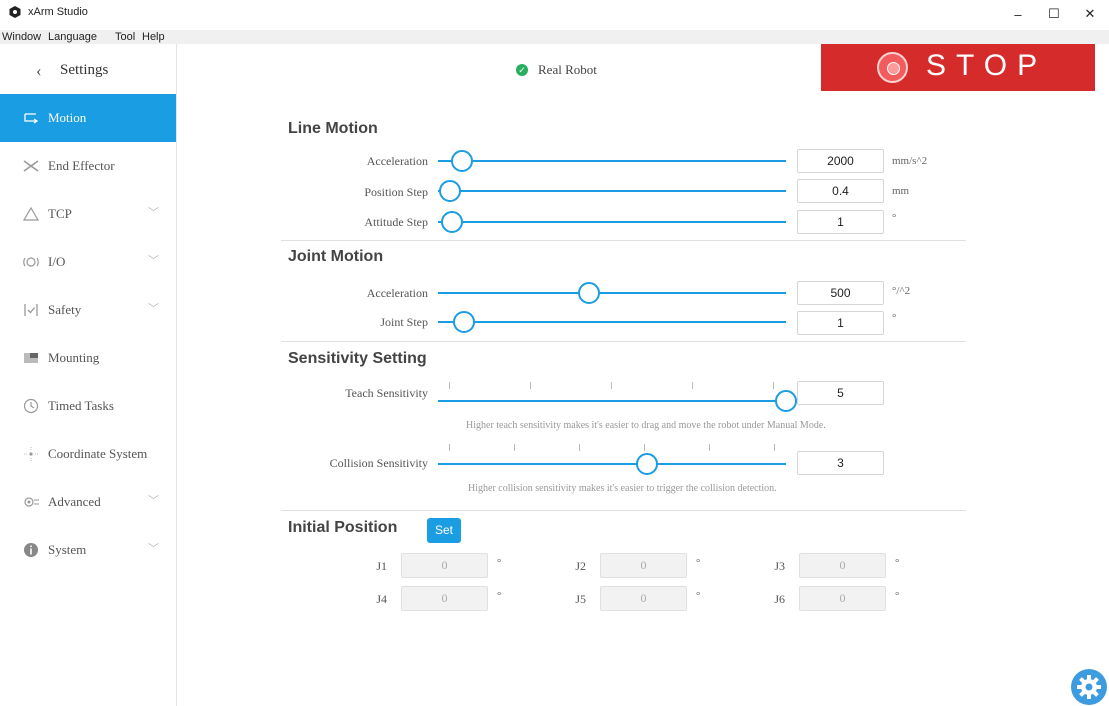 The image size is (1109, 706). Describe the element at coordinates (333, 128) in the screenshot. I see `line-motion-title: Line Motion` at that location.